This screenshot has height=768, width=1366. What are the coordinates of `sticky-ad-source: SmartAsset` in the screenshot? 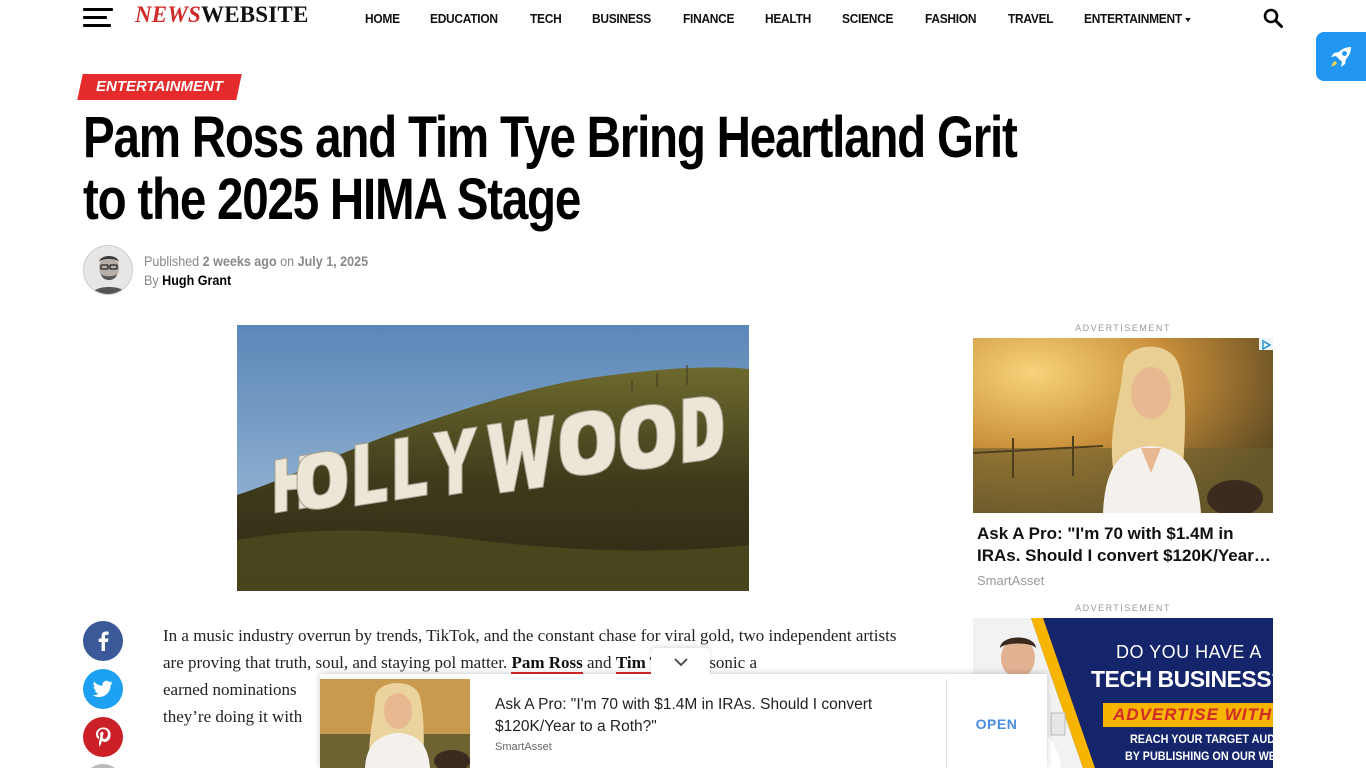 It's located at (523, 747).